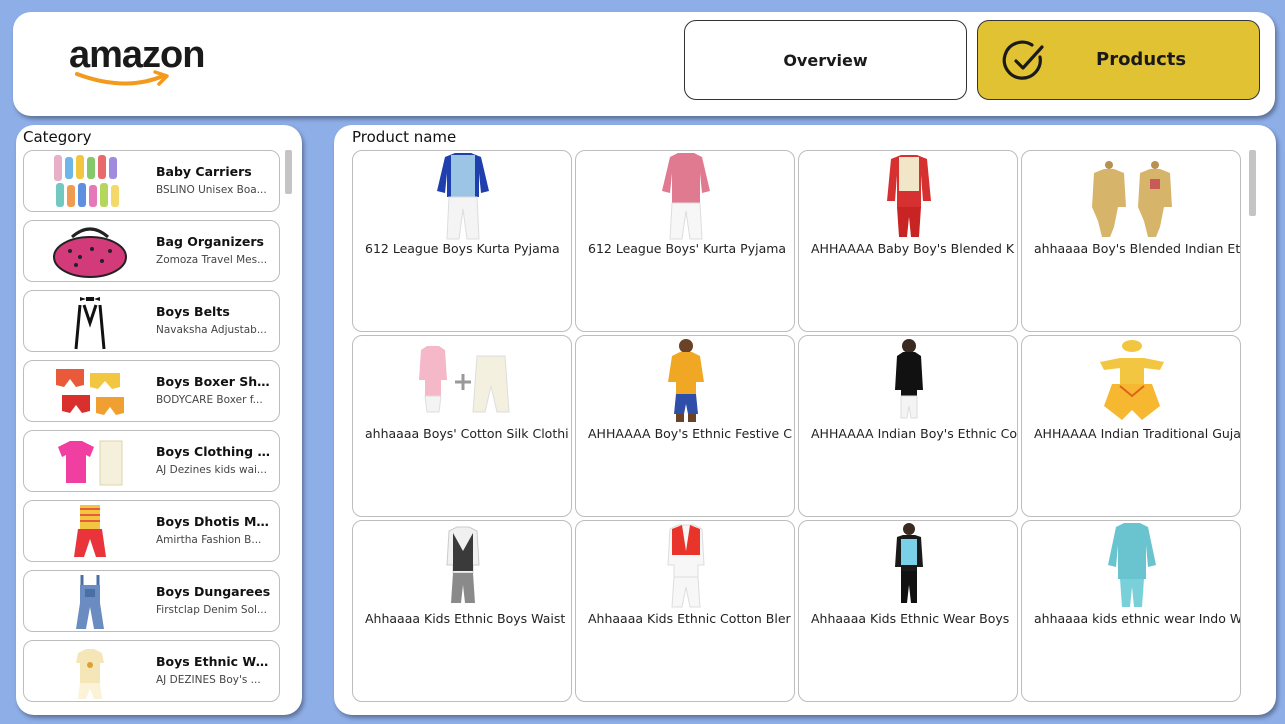  I want to click on product-card: ahhaaaa Boys' Cotton Silk Clothi, so click(462, 426).